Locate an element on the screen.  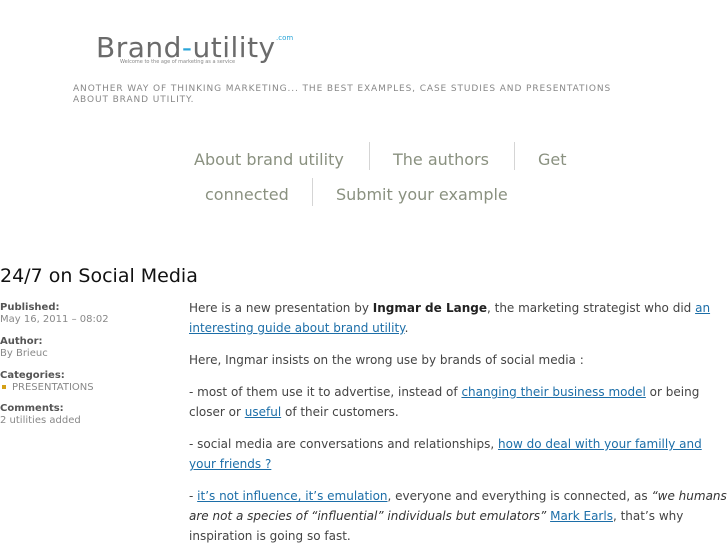
business-model-link: changing their business model is located at coordinates (553, 392).